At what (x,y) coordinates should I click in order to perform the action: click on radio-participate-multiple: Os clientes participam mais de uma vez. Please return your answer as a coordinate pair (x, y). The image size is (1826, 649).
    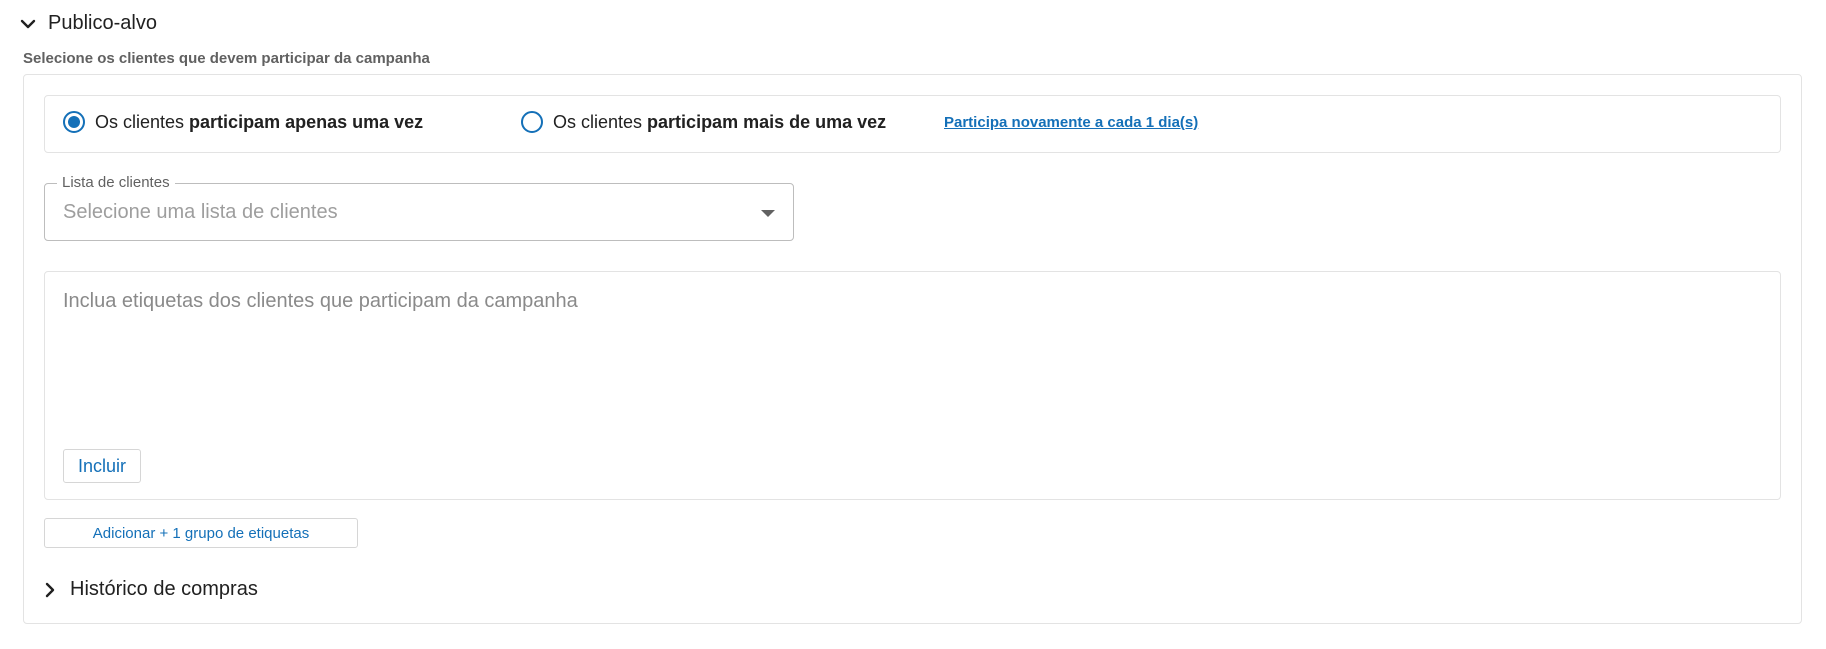
    Looking at the image, I should click on (703, 122).